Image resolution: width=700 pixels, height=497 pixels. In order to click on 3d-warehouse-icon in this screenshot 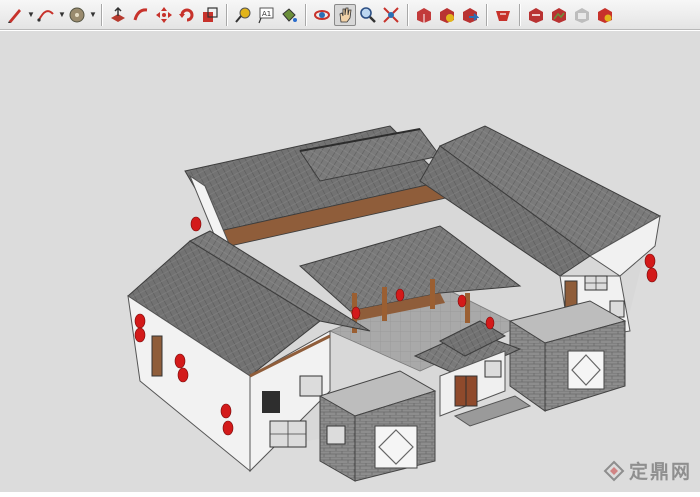, I will do `click(424, 15)`.